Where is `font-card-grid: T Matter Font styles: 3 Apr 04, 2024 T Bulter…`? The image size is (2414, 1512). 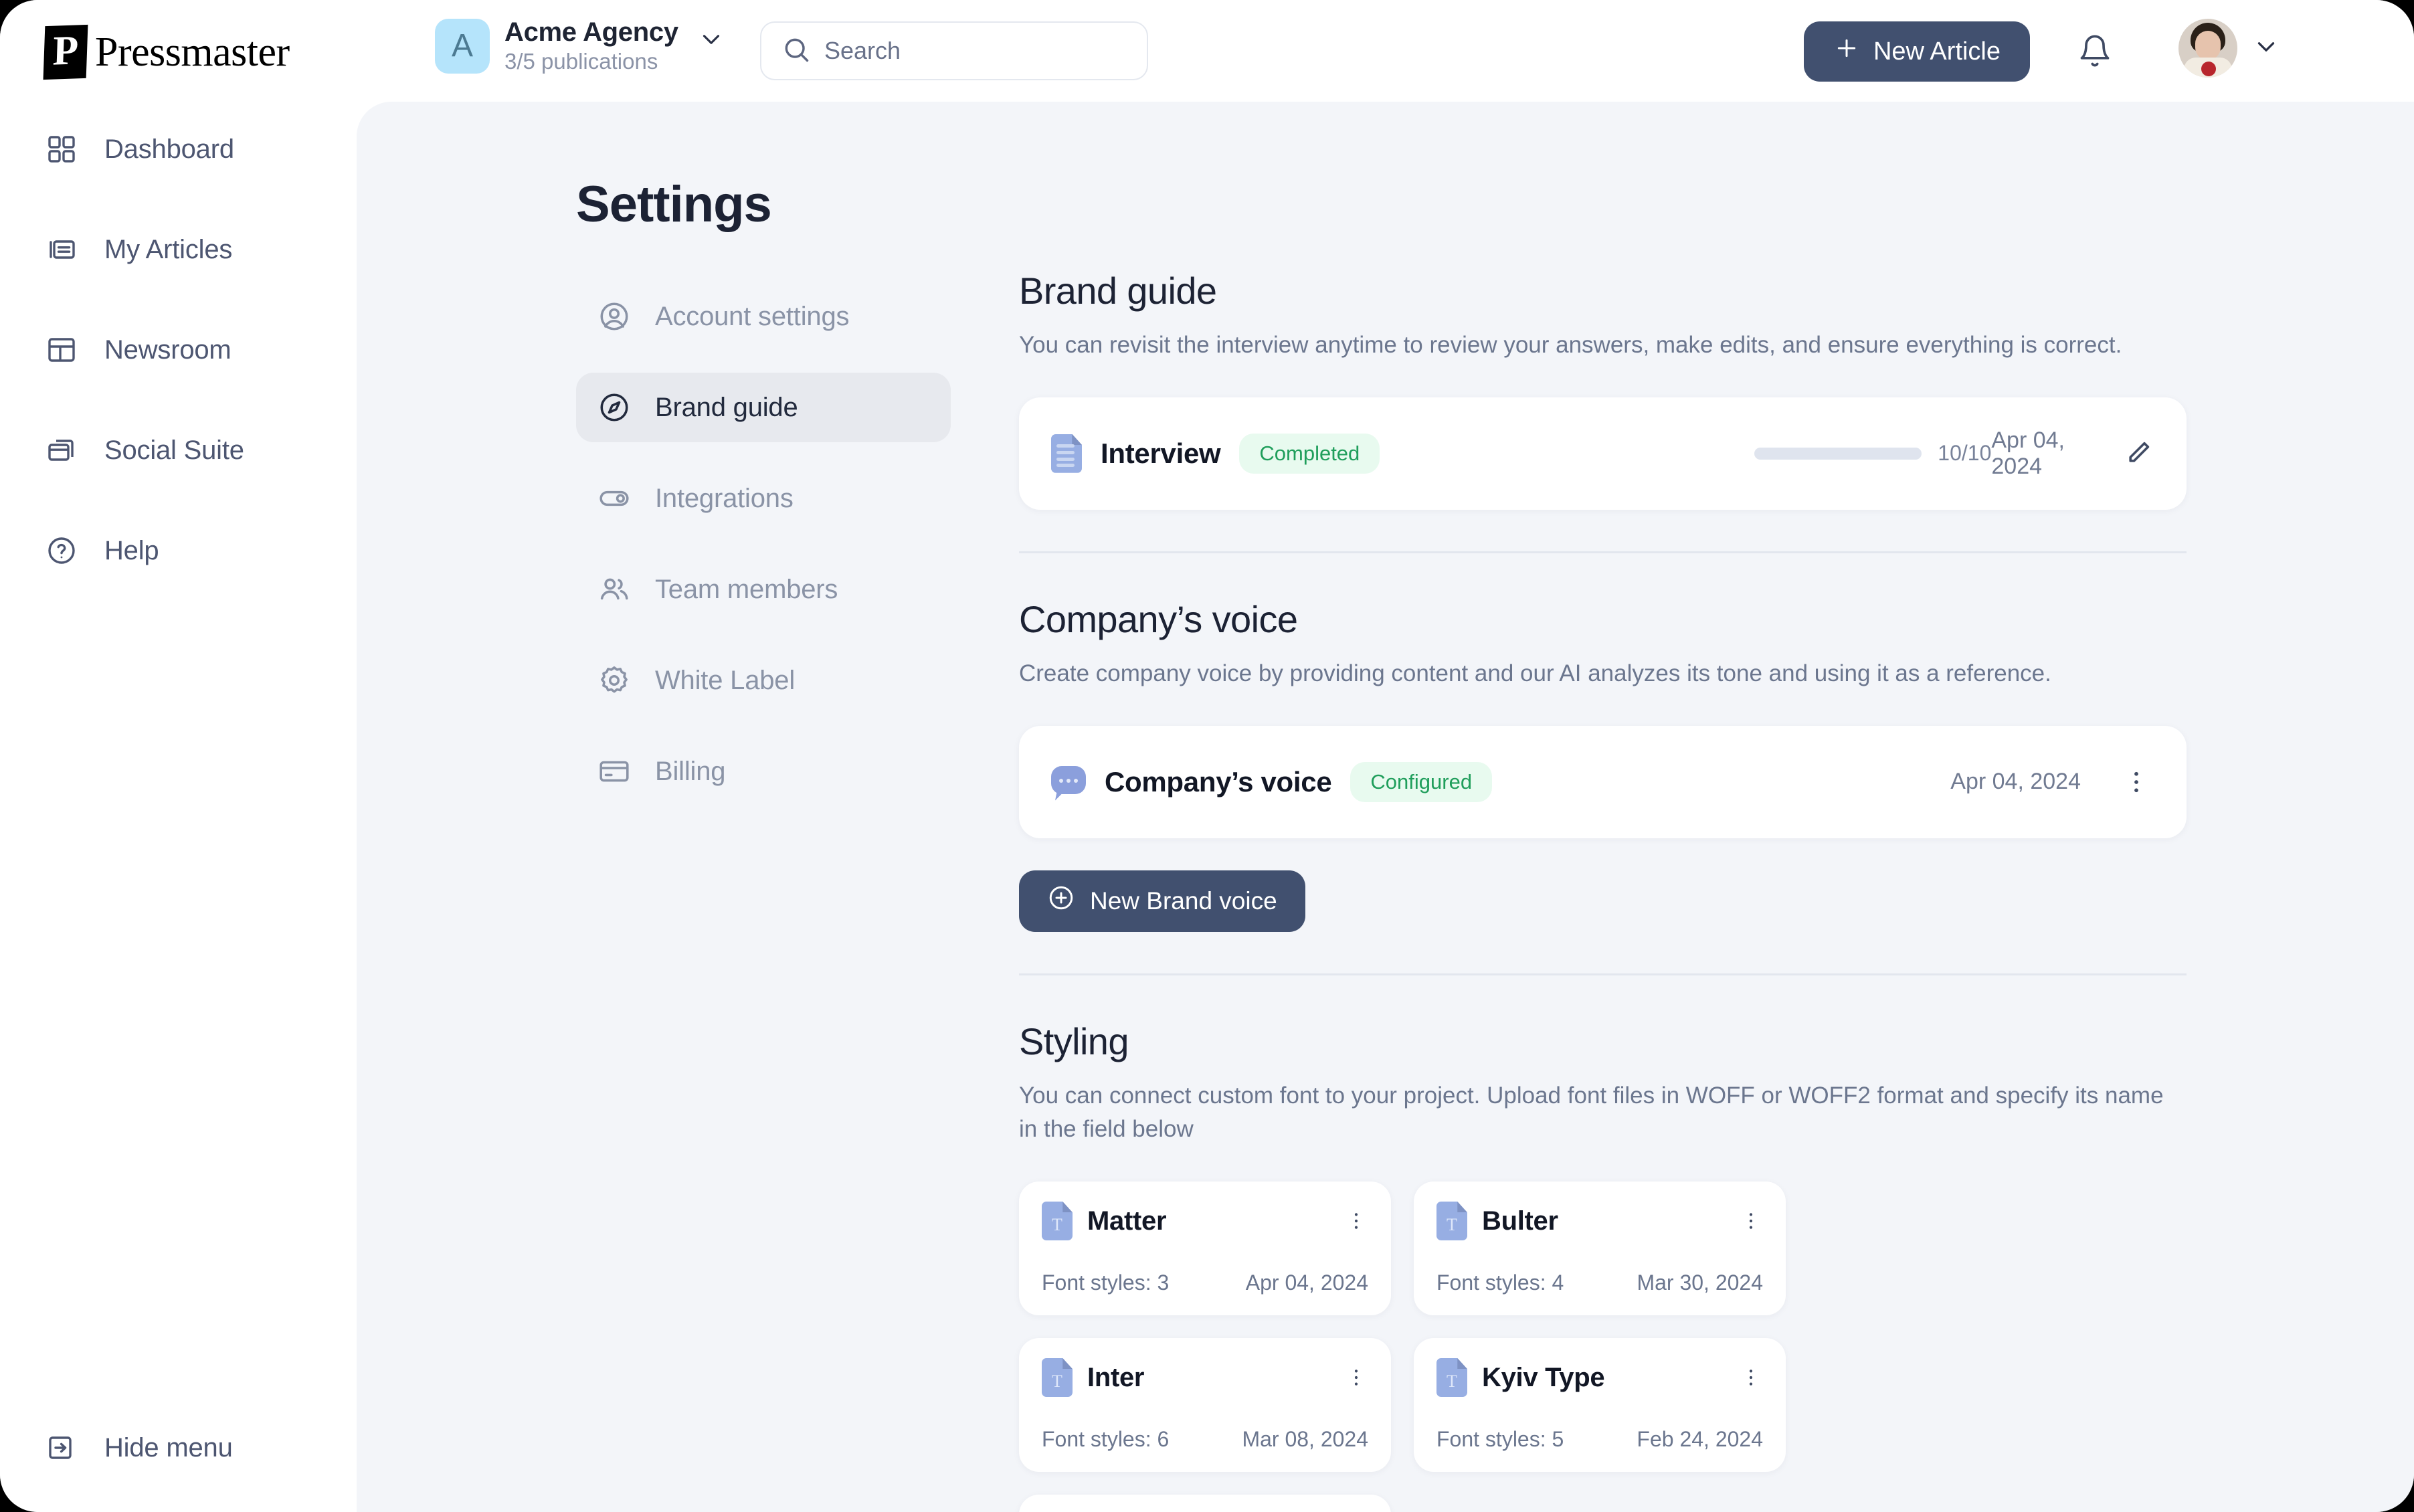
font-card-grid: T Matter Font styles: 3 Apr 04, 2024 T Bulter… is located at coordinates (1597, 1347).